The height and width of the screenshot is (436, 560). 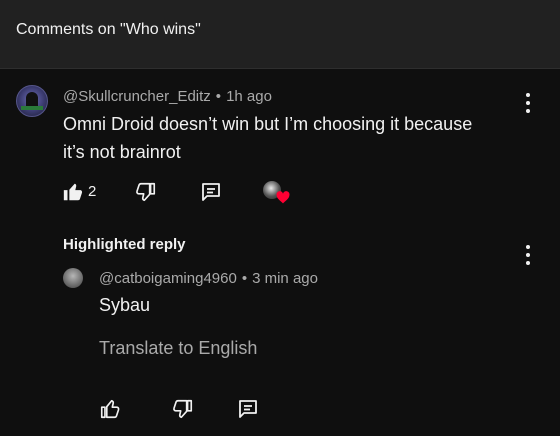 I want to click on highlighted-reply-label: Highlighted reply, so click(x=124, y=244).